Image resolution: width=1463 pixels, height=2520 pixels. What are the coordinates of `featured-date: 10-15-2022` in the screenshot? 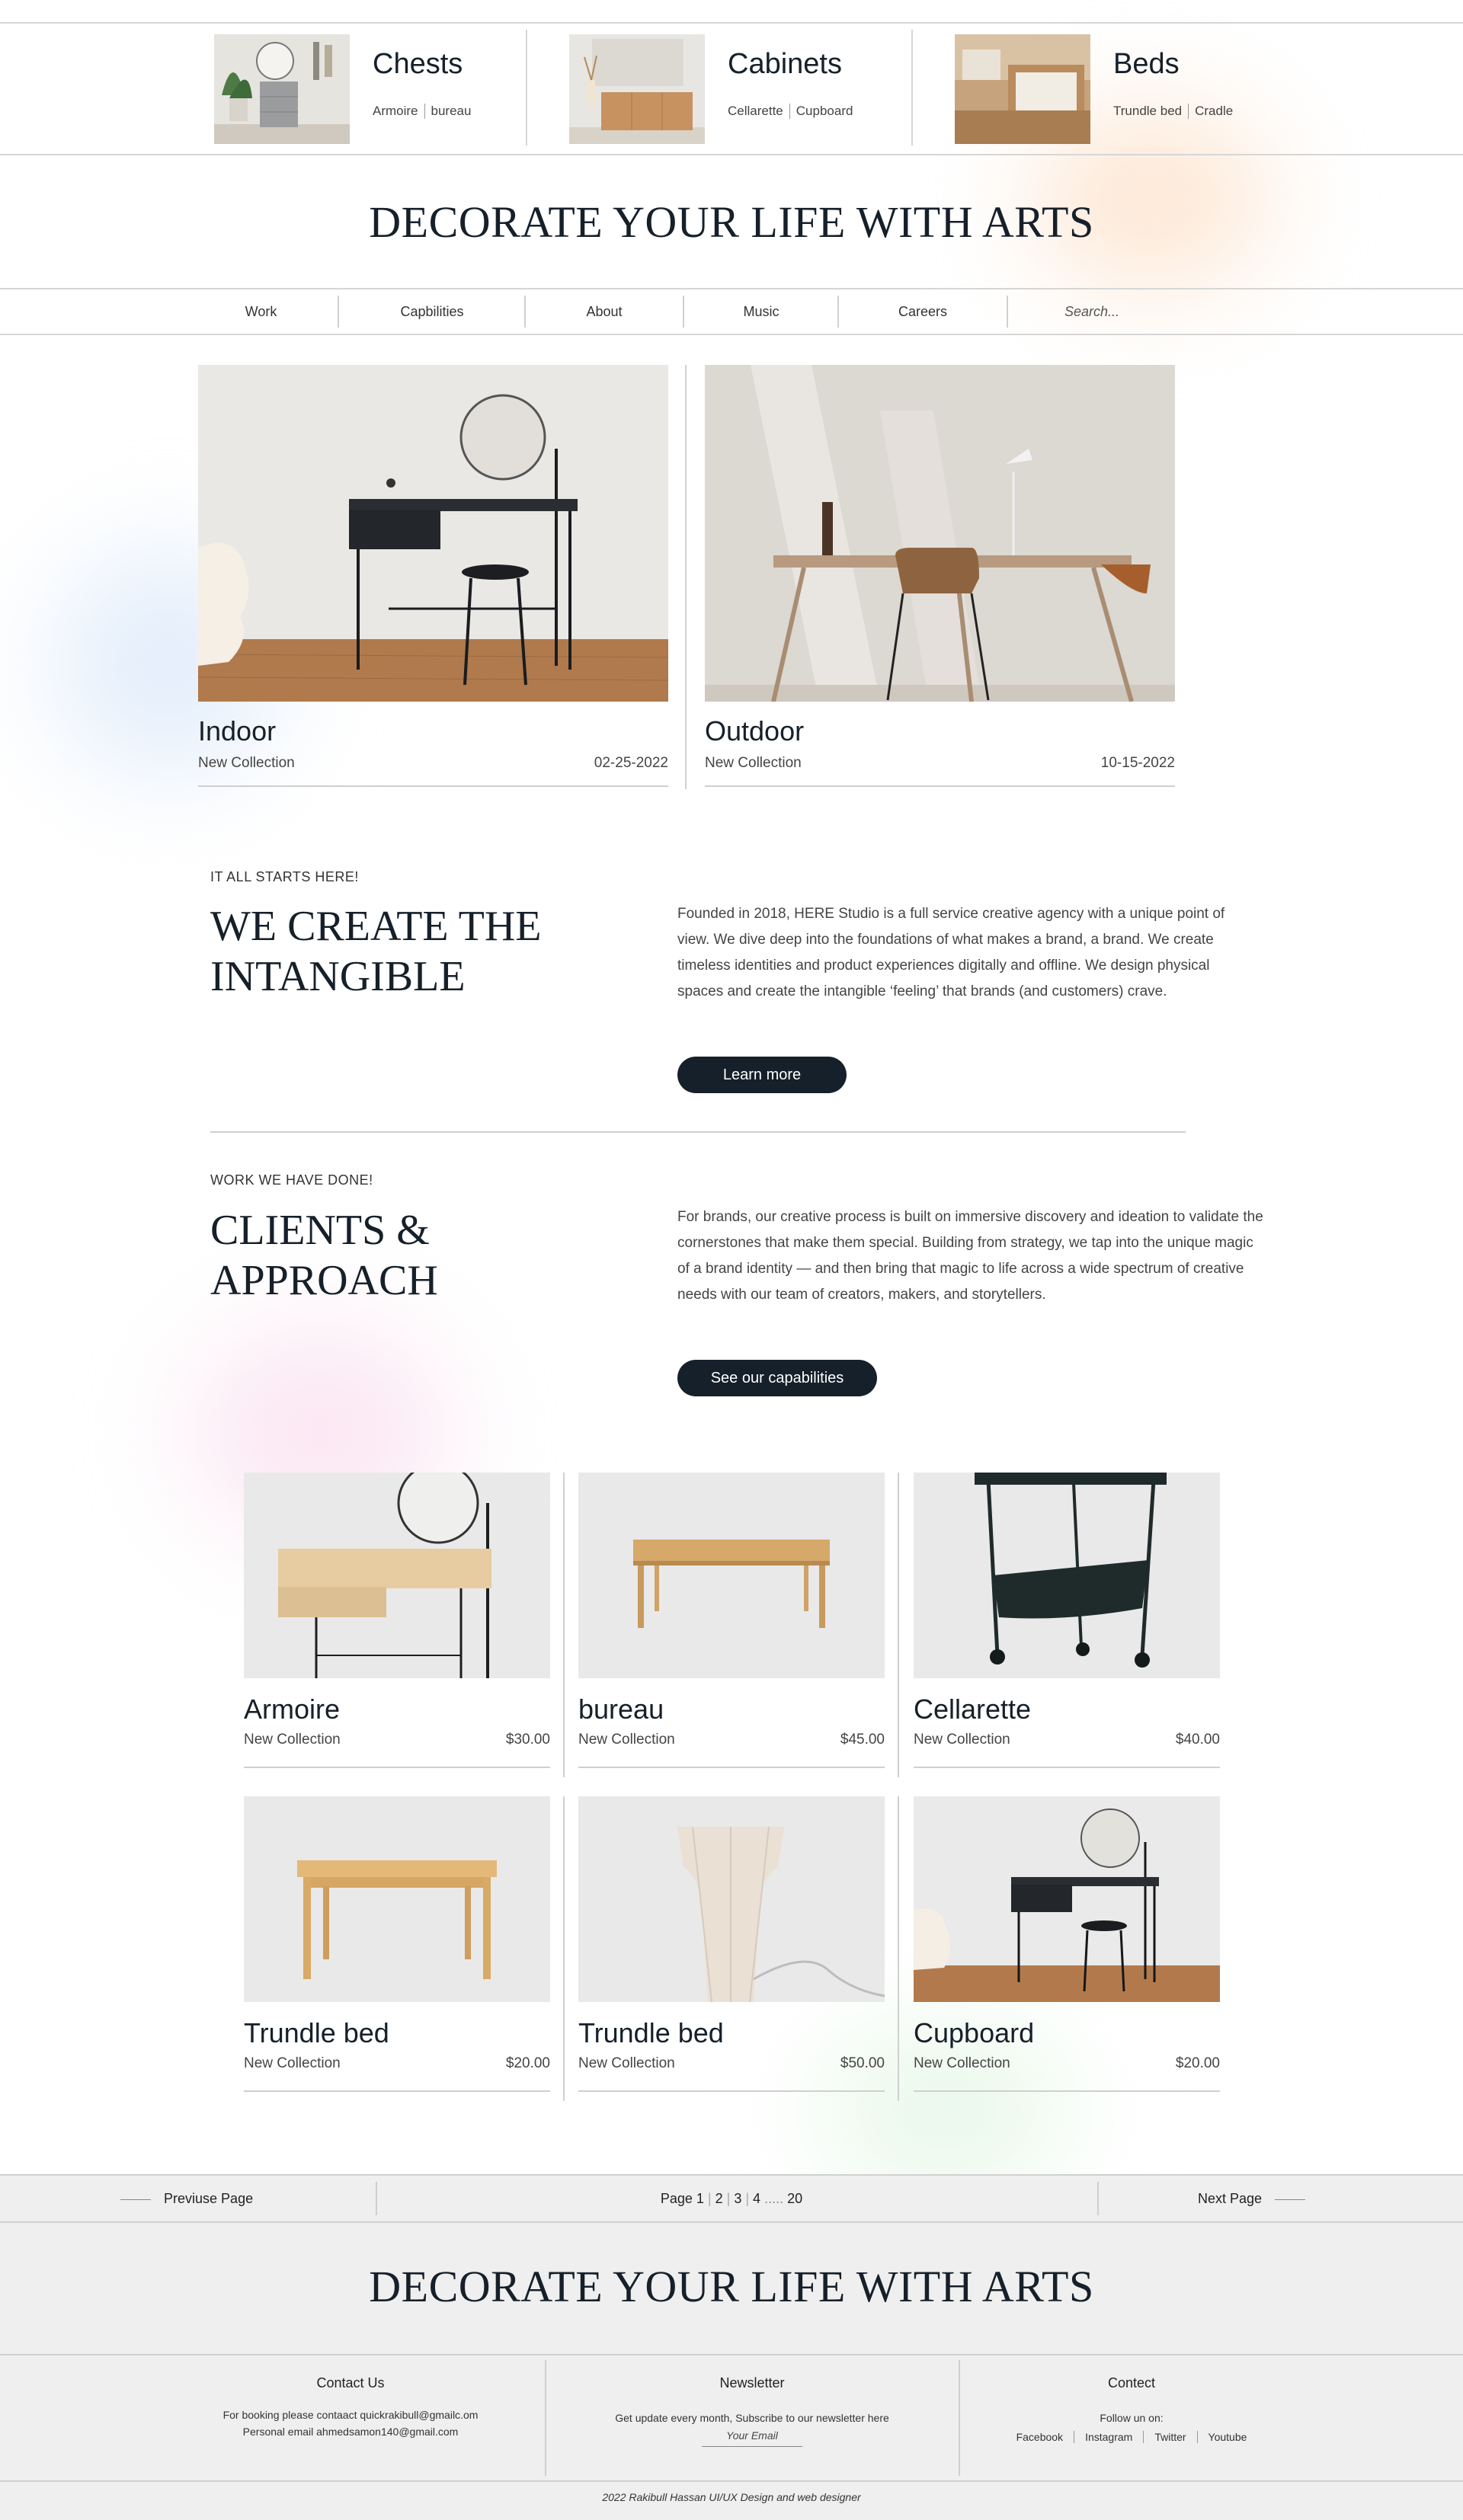 It's located at (1137, 763).